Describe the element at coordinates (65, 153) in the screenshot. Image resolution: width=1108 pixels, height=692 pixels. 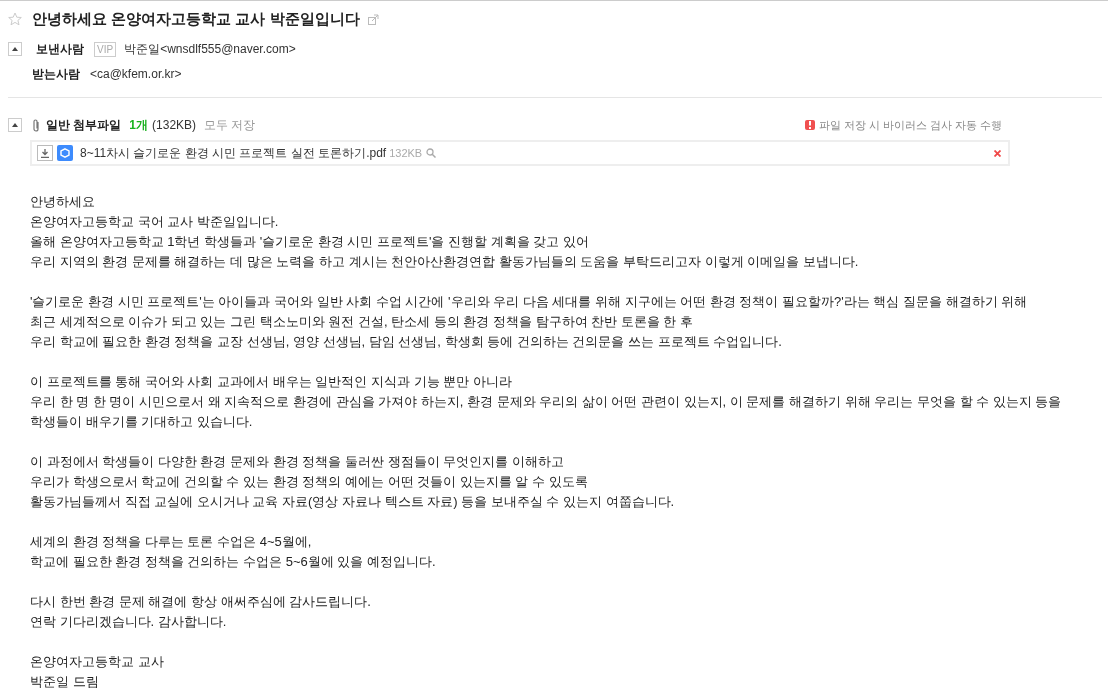
I see `cube-icon` at that location.